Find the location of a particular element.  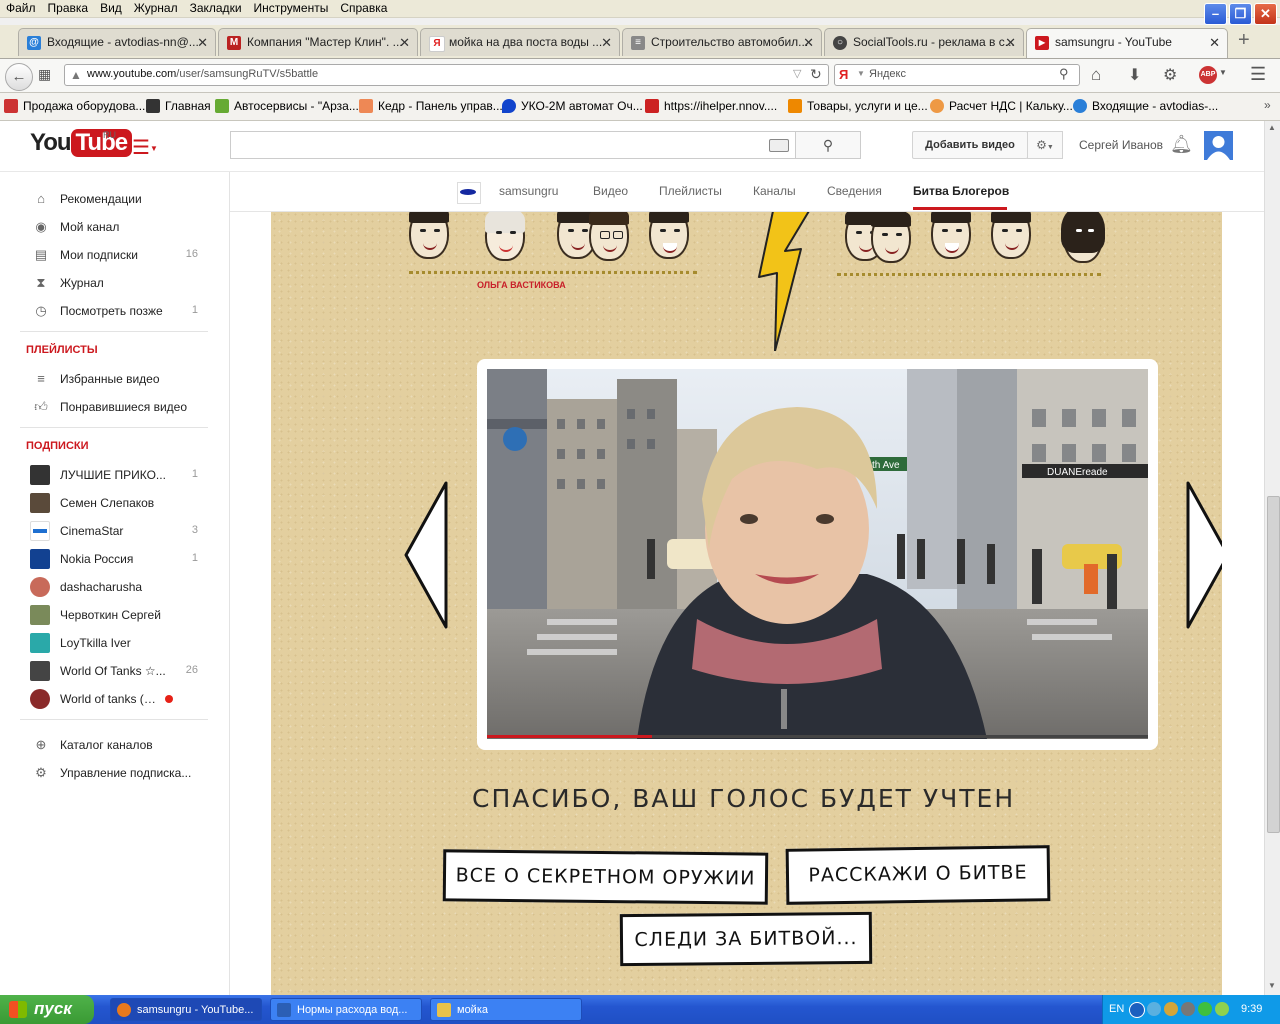

browser-tab: ○ SocialTools.ru - реклама в с... ✕ is located at coordinates (924, 42).